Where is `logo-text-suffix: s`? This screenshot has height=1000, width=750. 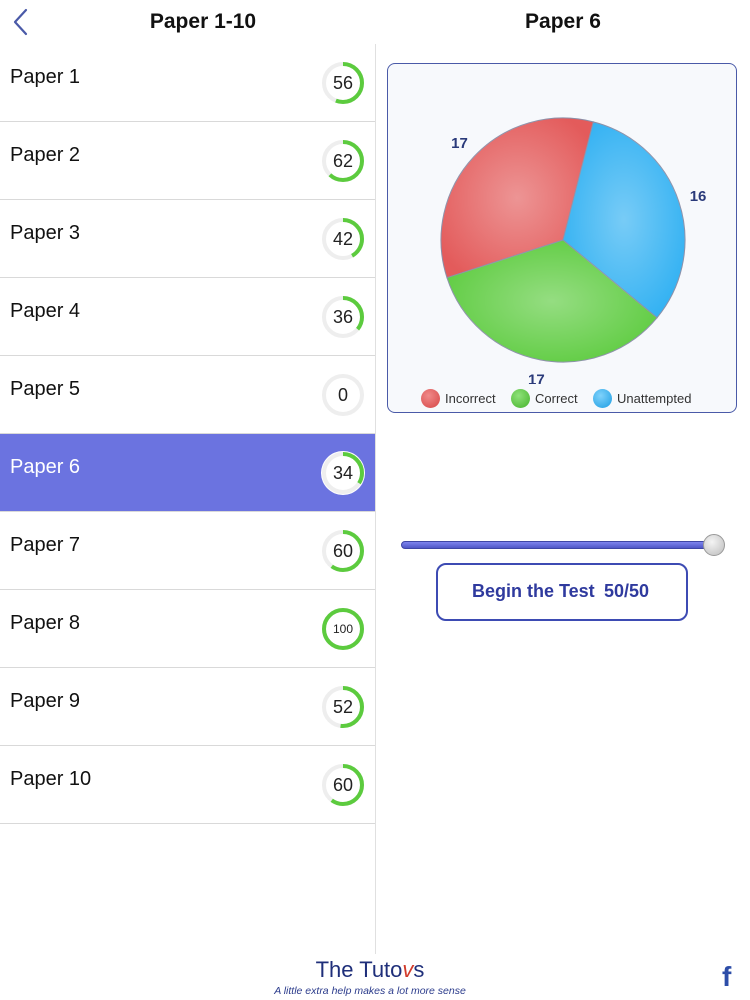 logo-text-suffix: s is located at coordinates (419, 969).